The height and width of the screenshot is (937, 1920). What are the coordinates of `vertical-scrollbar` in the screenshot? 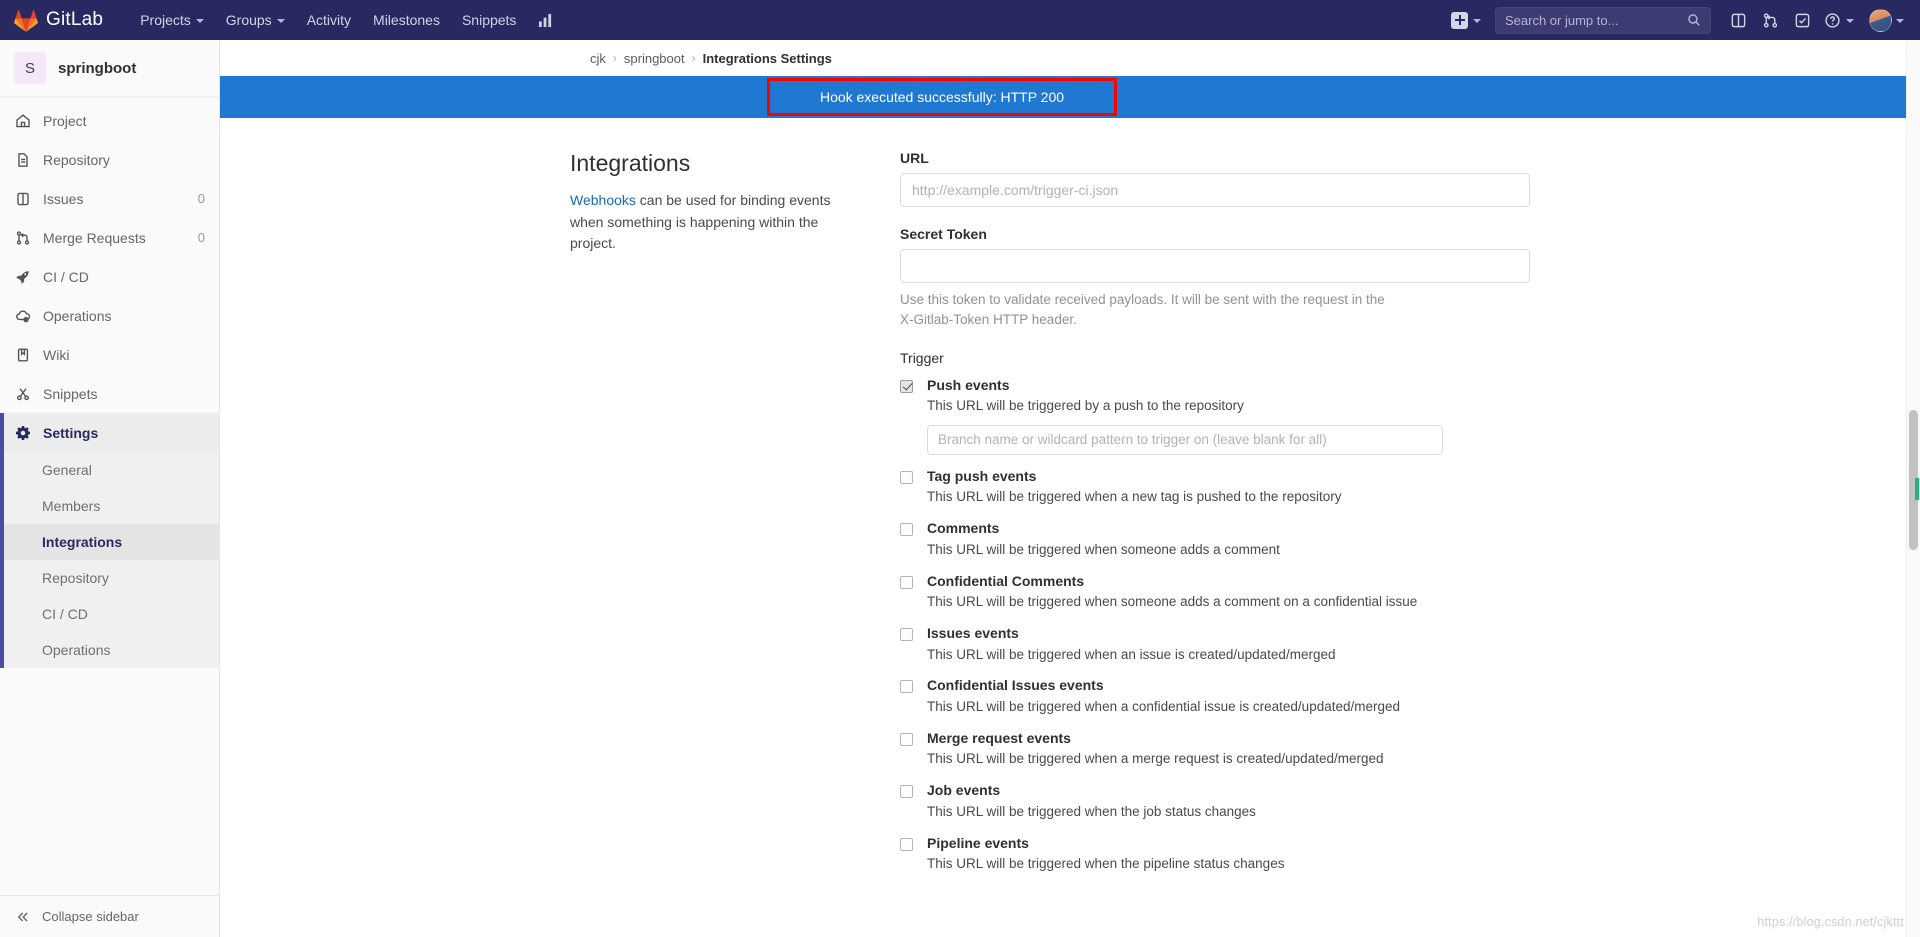 It's located at (1913, 488).